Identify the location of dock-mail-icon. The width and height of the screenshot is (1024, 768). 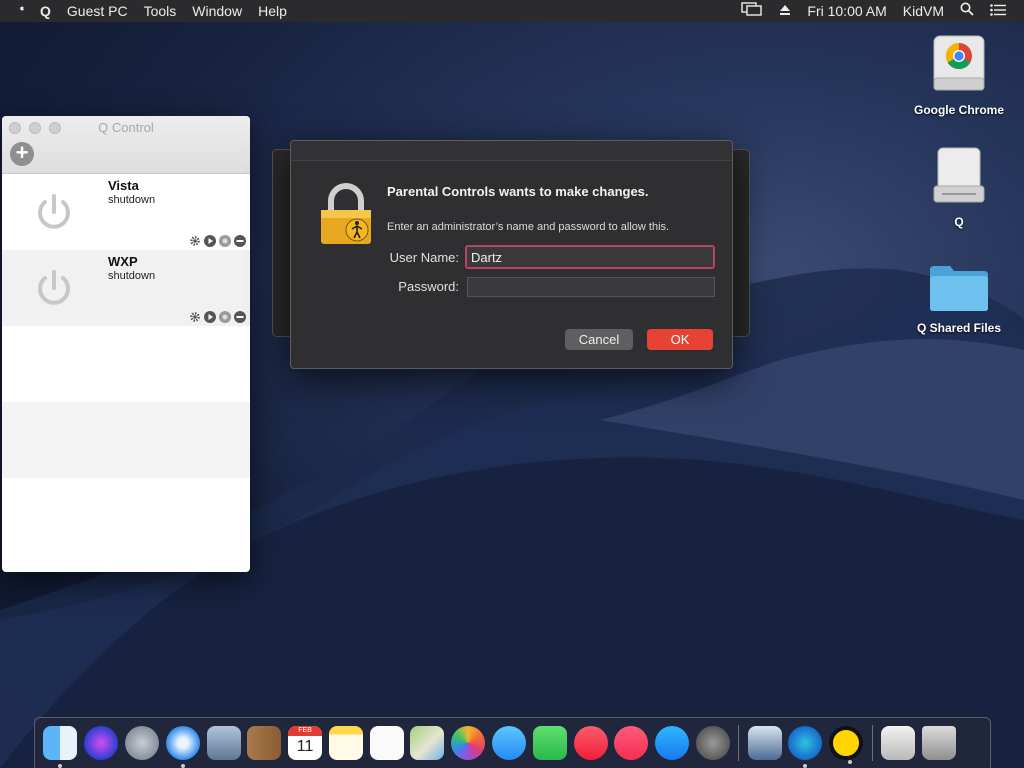
(223, 743).